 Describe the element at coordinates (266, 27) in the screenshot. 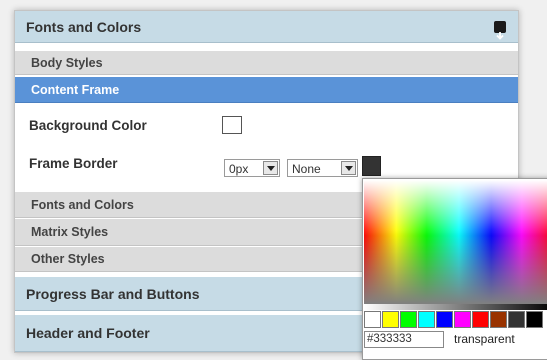

I see `section-fonts-and-colors: Fonts and Colors` at that location.